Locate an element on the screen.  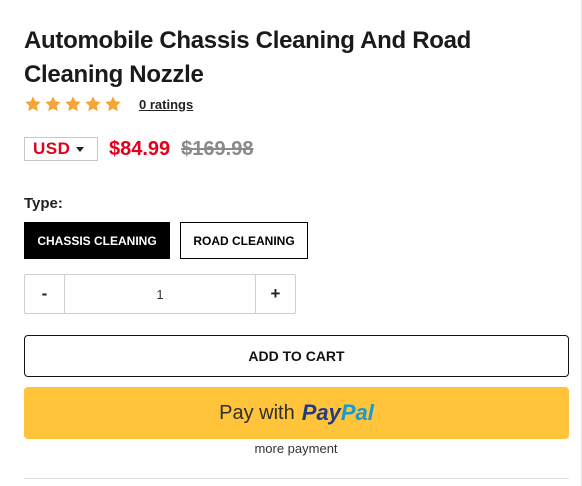
paypal-logo-pal: Pal is located at coordinates (357, 412).